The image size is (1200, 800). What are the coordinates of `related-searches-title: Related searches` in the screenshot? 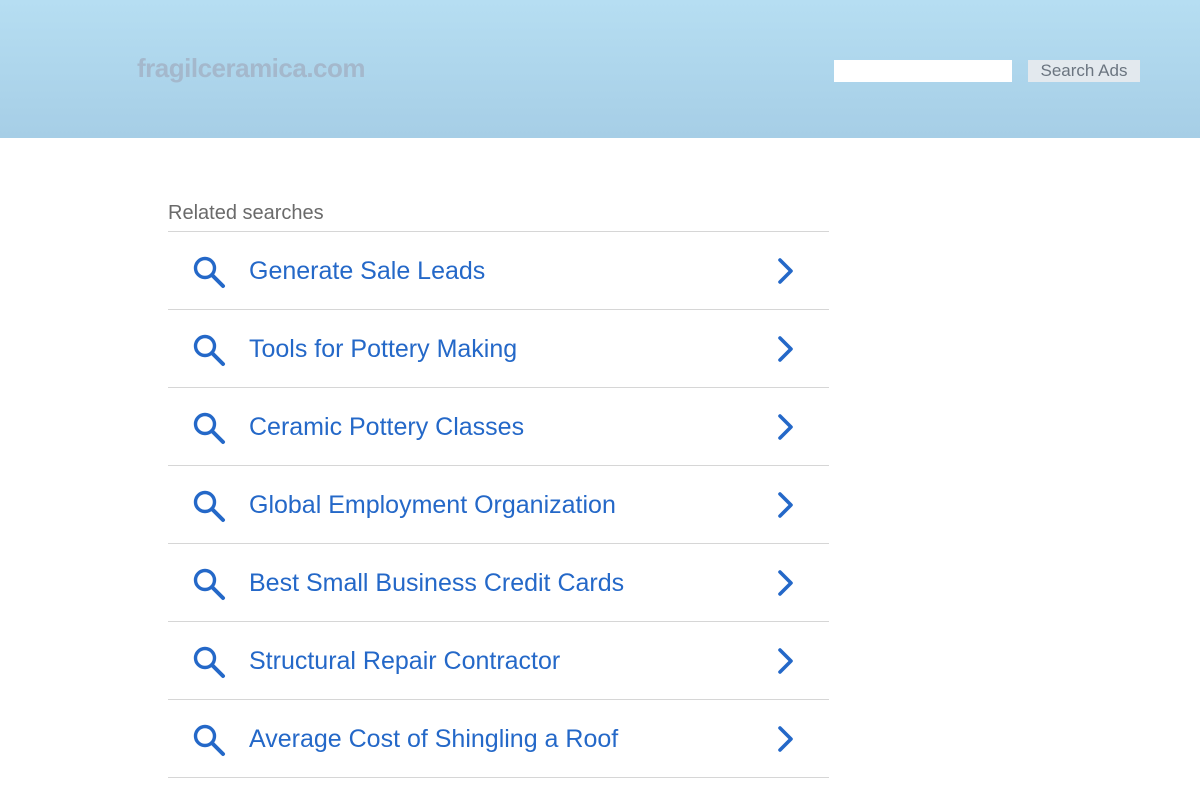 It's located at (246, 213).